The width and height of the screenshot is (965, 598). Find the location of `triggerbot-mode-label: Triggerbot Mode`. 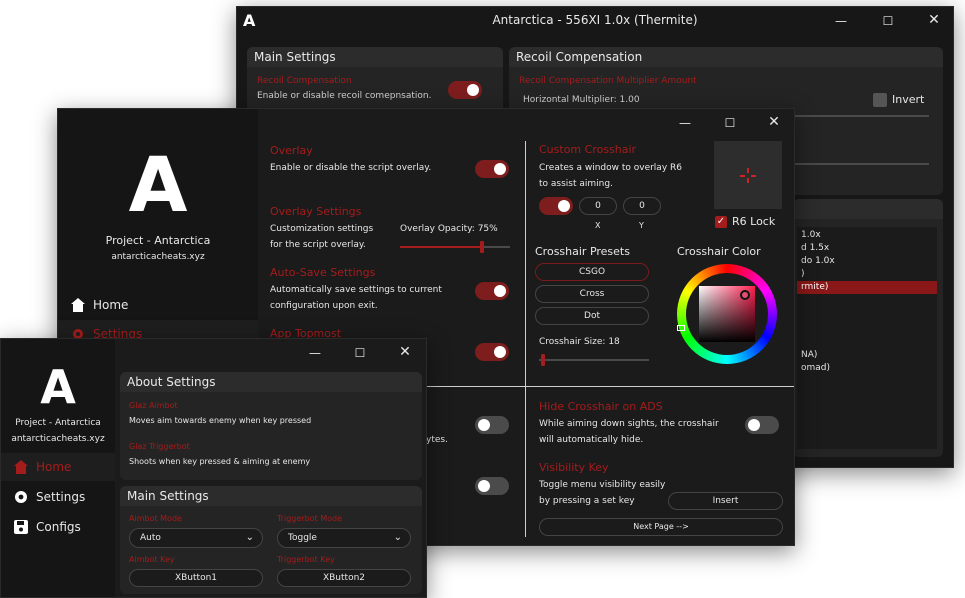

triggerbot-mode-label: Triggerbot Mode is located at coordinates (310, 518).